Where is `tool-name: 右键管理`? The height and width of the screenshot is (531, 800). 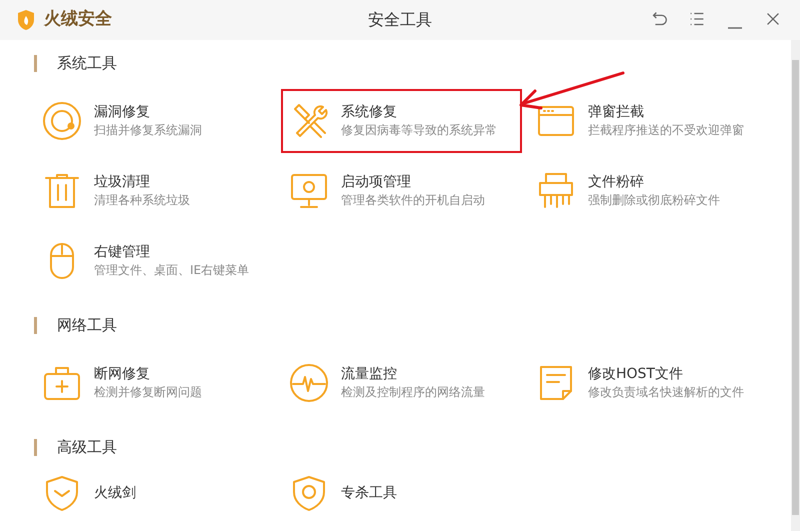 tool-name: 右键管理 is located at coordinates (172, 252).